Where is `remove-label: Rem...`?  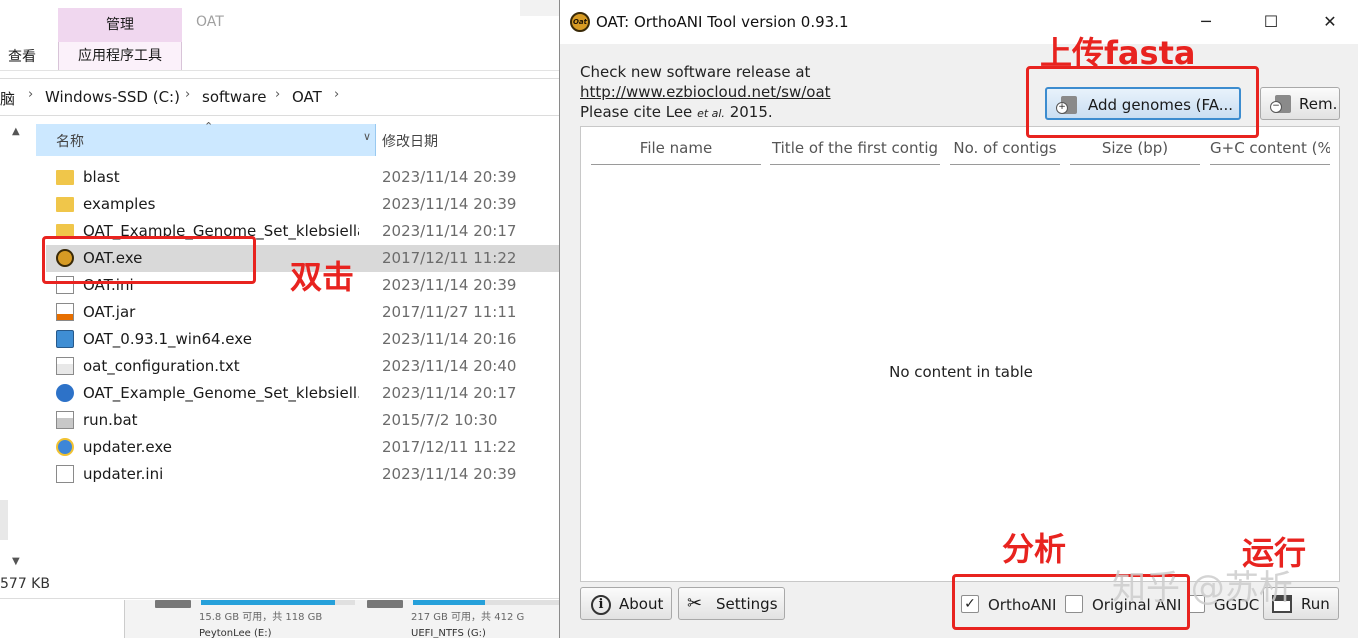 remove-label: Rem... is located at coordinates (1319, 104).